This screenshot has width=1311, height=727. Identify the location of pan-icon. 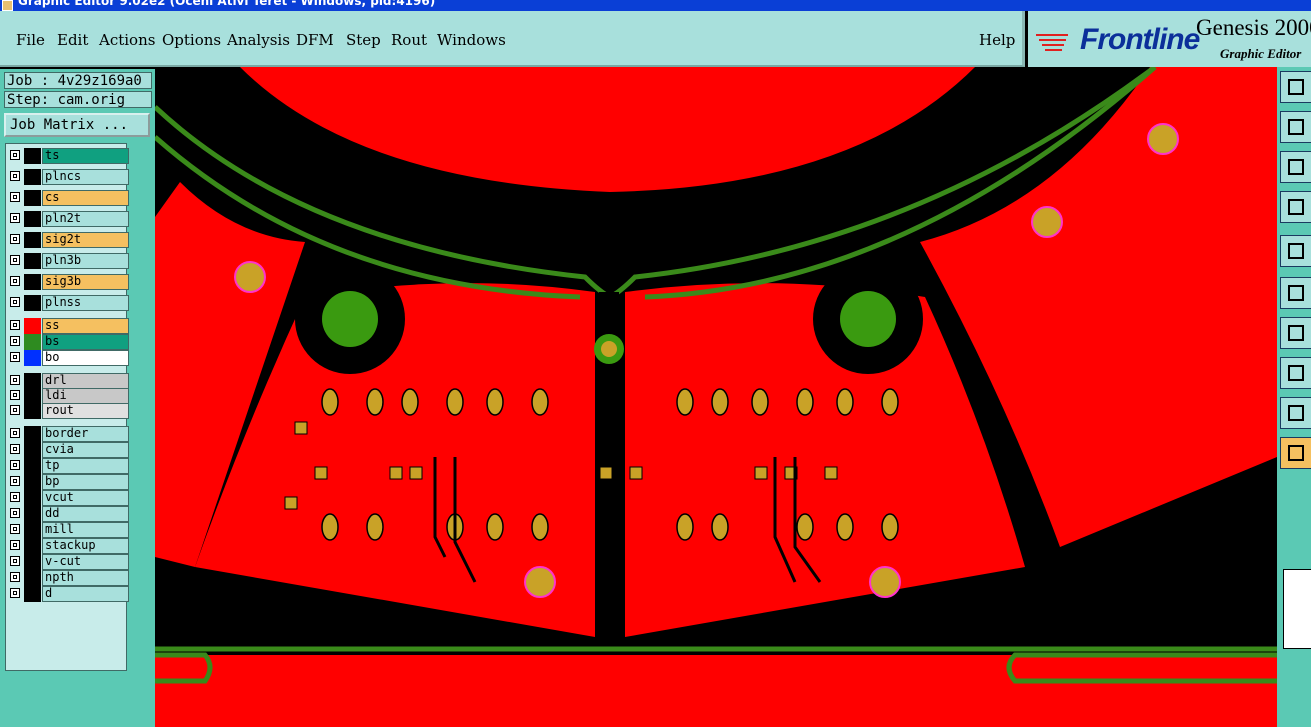
(1295, 167).